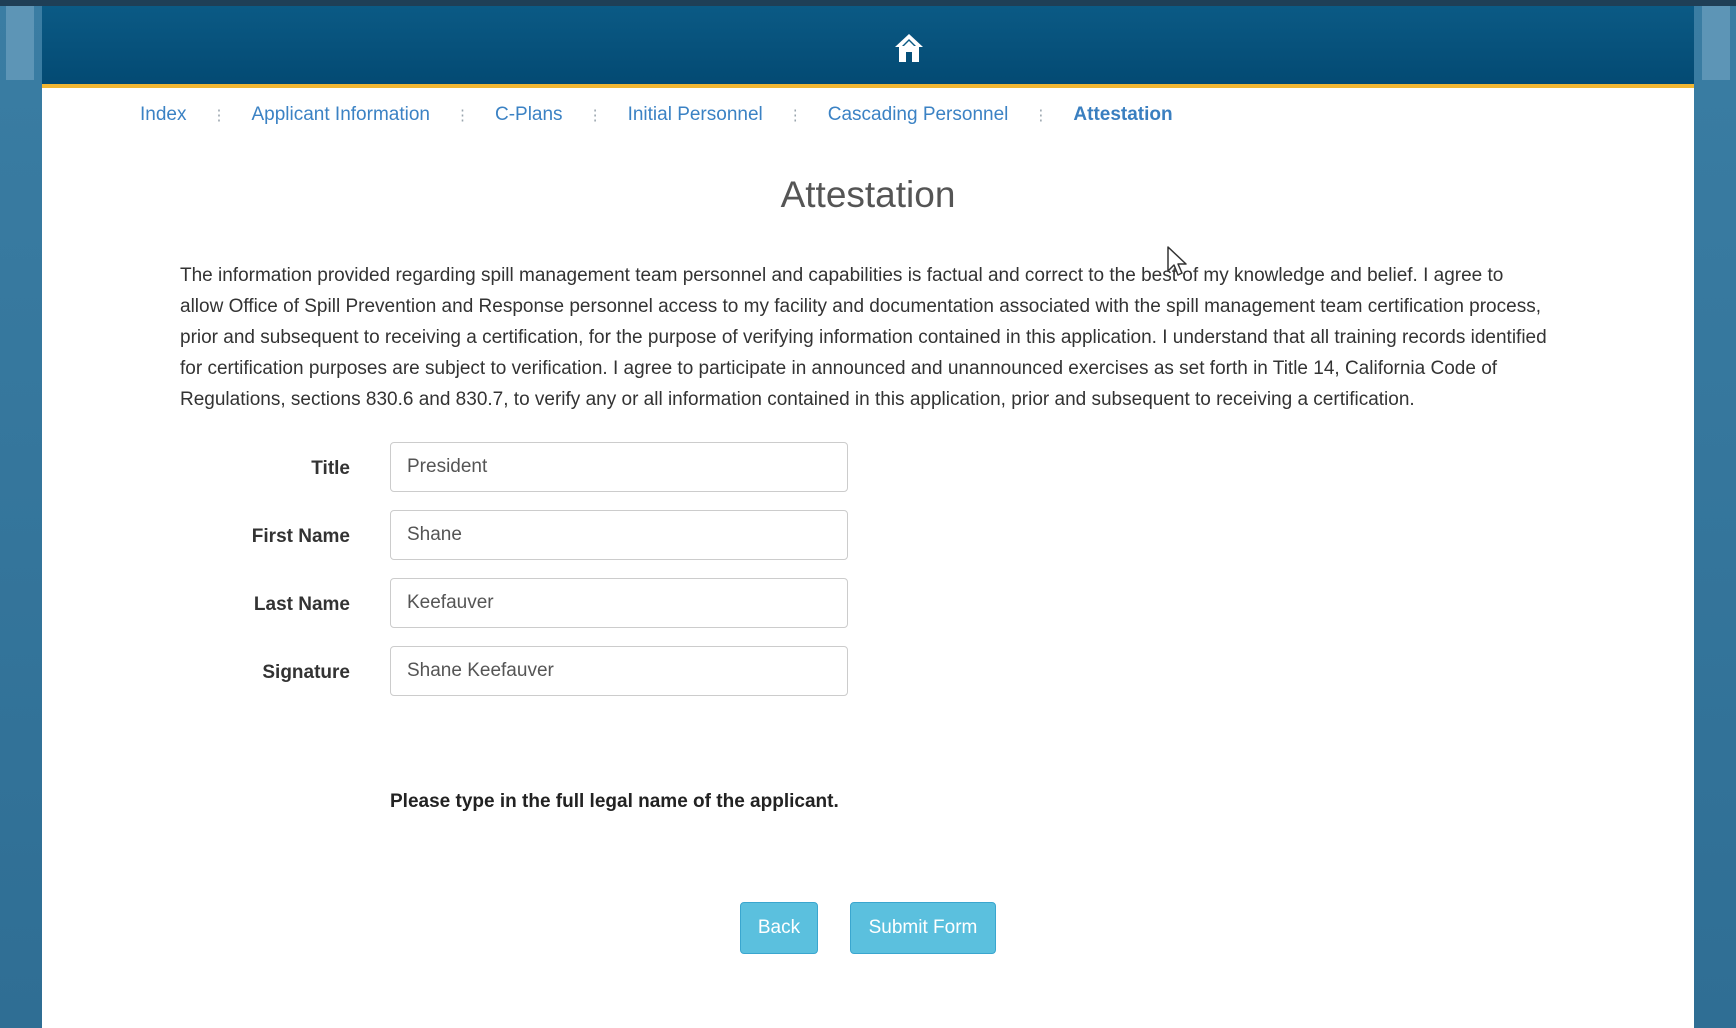 The height and width of the screenshot is (1028, 1736). Describe the element at coordinates (868, 47) in the screenshot. I see `site-header` at that location.